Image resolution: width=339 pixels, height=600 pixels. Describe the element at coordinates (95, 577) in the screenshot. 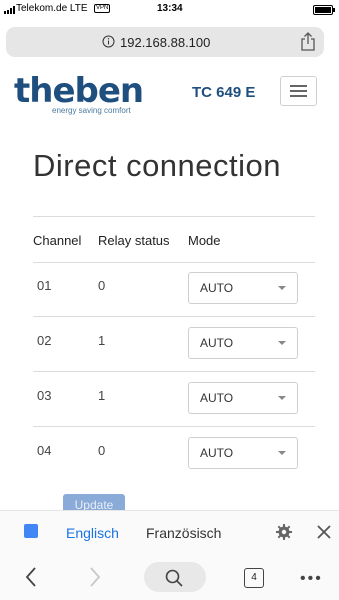

I see `forward-icon` at that location.